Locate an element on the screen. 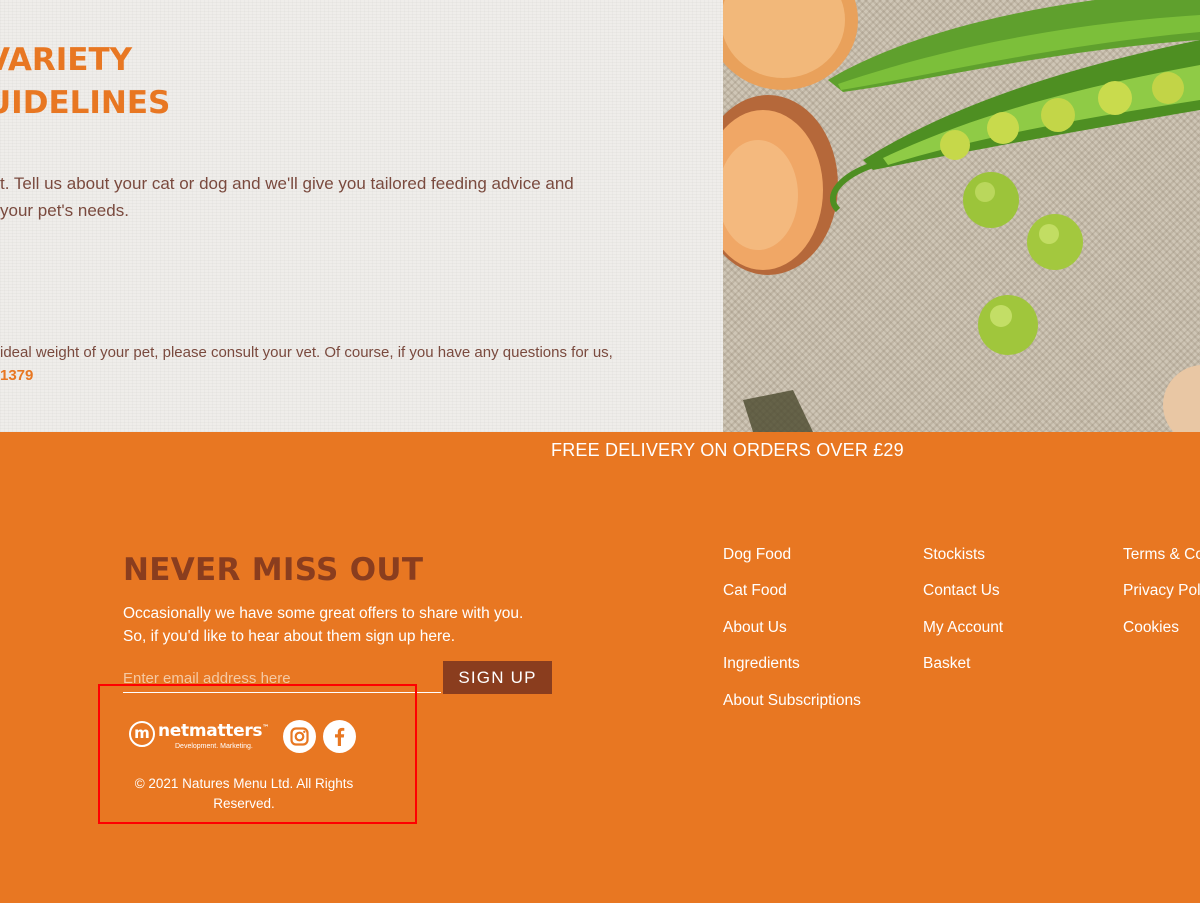  facebook-icon is located at coordinates (339, 736).